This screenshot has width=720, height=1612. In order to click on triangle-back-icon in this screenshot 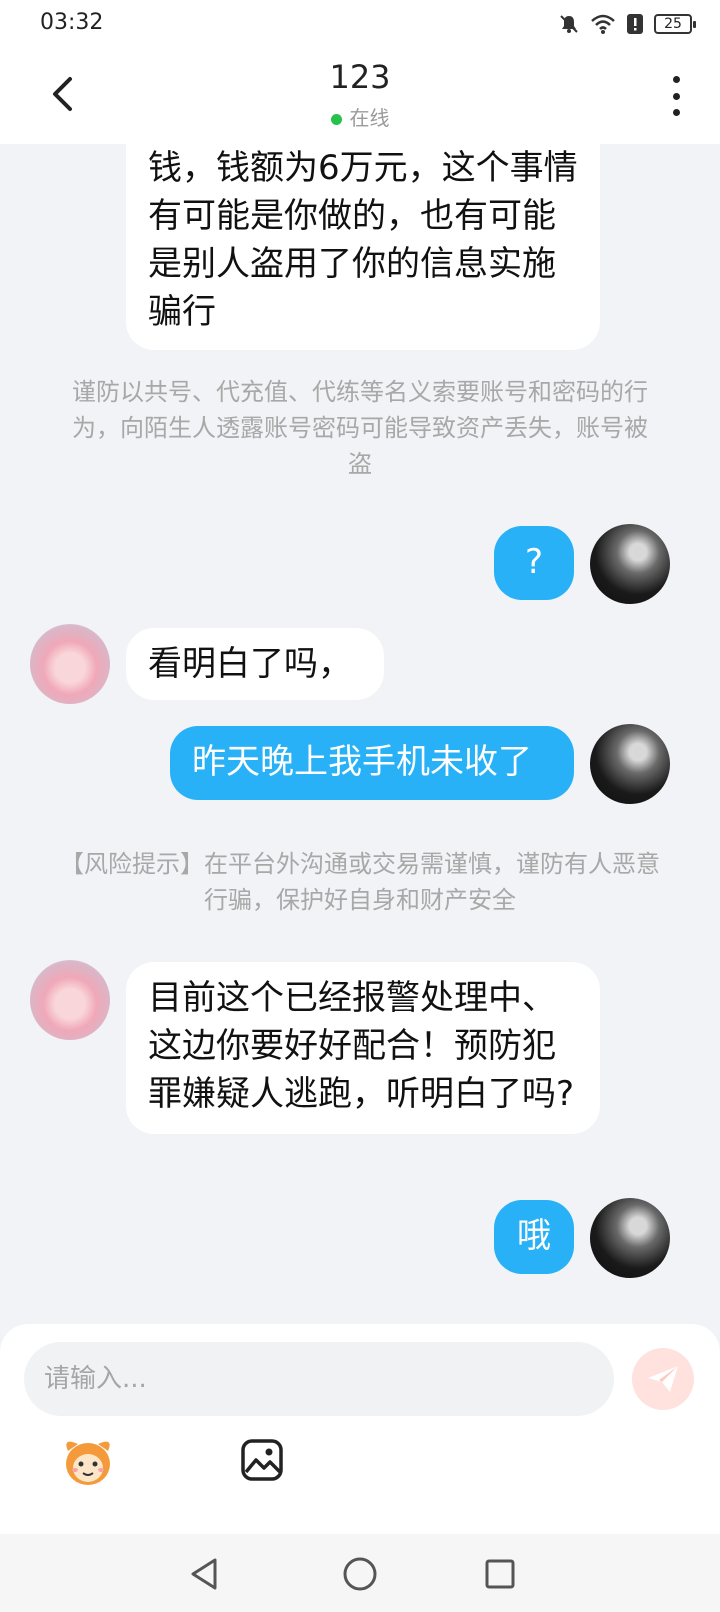, I will do `click(204, 1574)`.